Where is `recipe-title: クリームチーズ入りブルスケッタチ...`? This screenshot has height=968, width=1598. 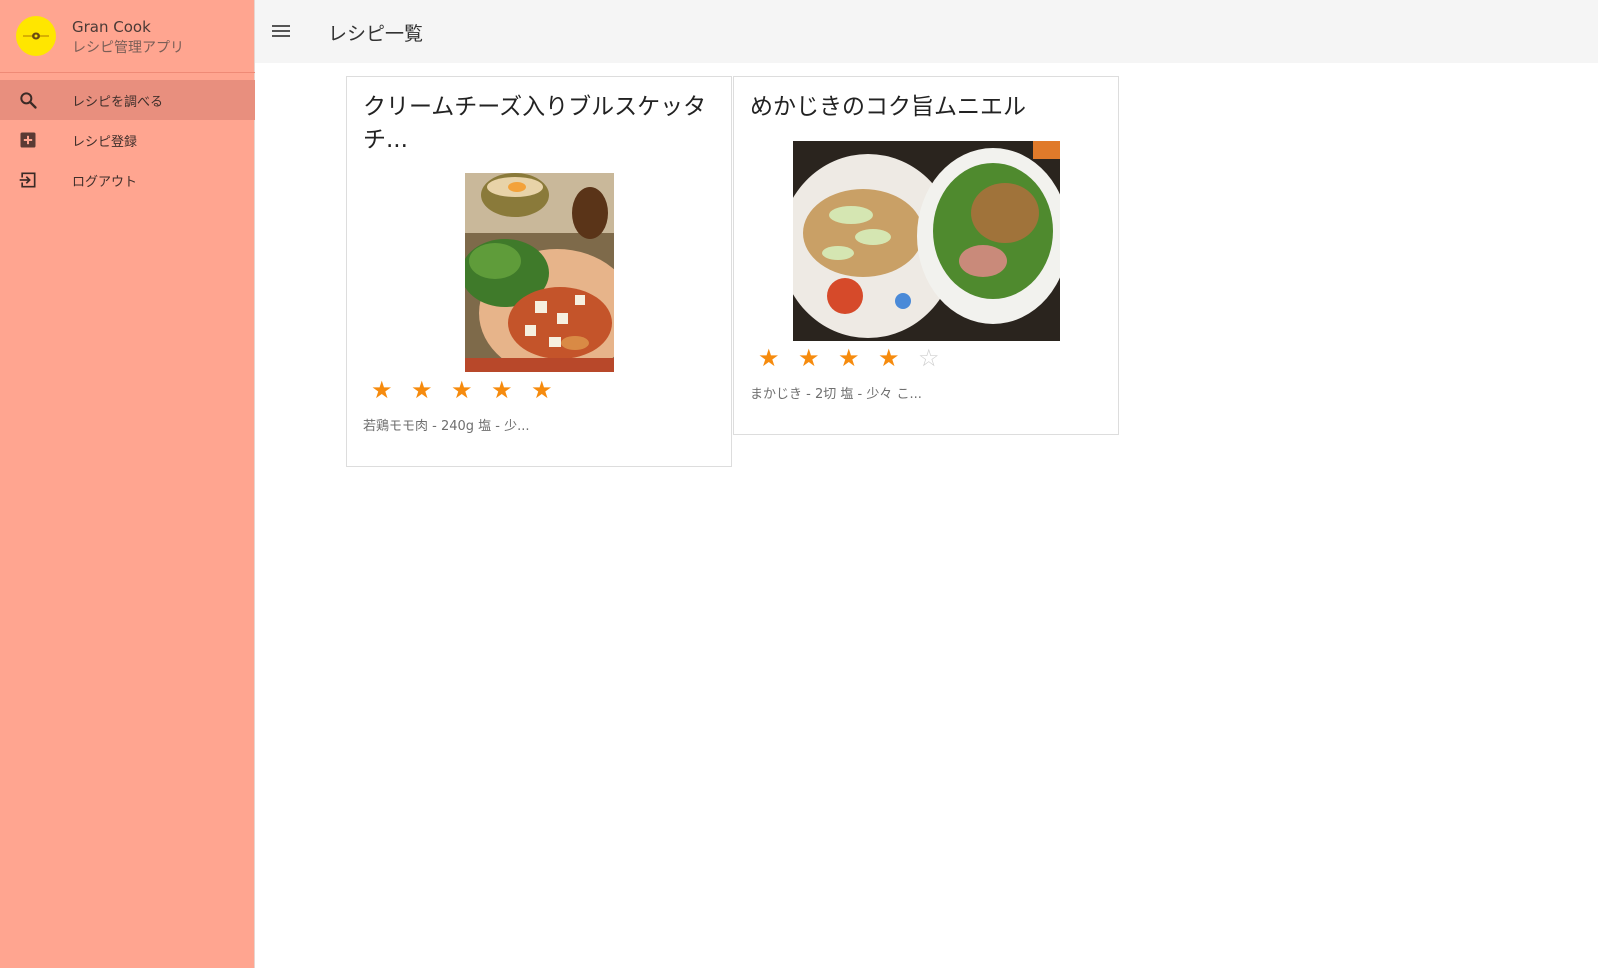
recipe-title: クリームチーズ入りブルスケッタチ... is located at coordinates (535, 123).